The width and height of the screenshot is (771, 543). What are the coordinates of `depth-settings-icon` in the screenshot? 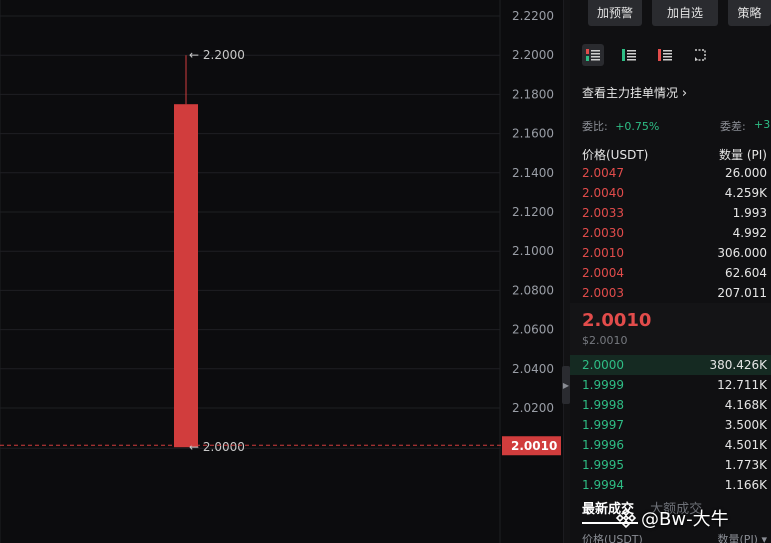 It's located at (701, 55).